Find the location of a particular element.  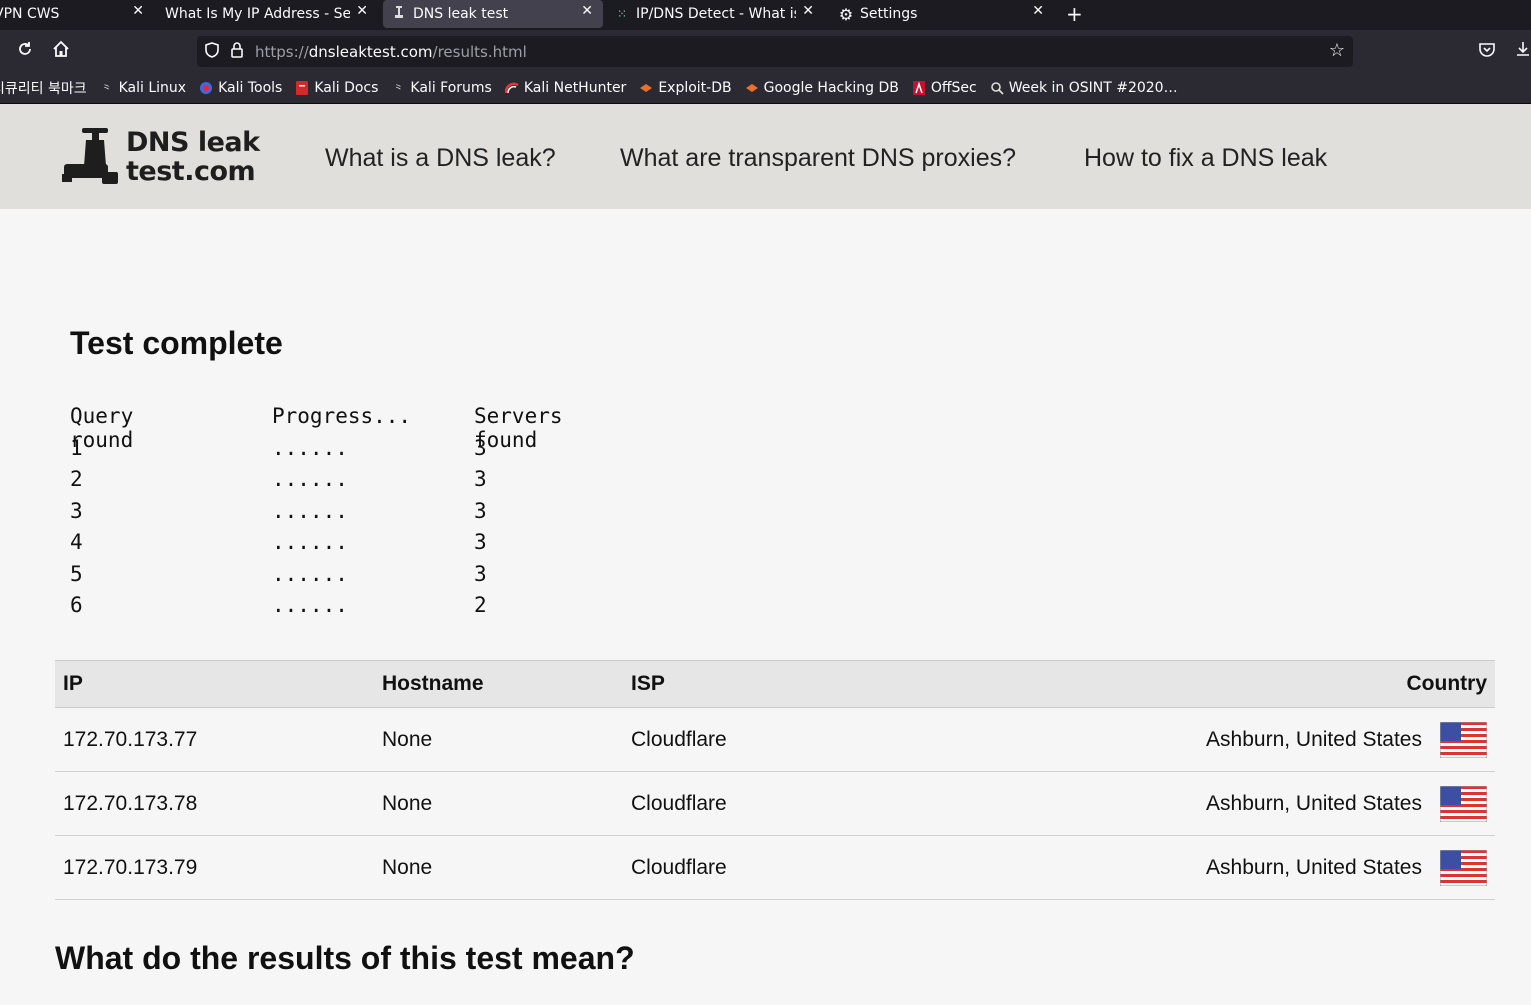

ip-cell: 172.70.173.77 is located at coordinates (214, 739).